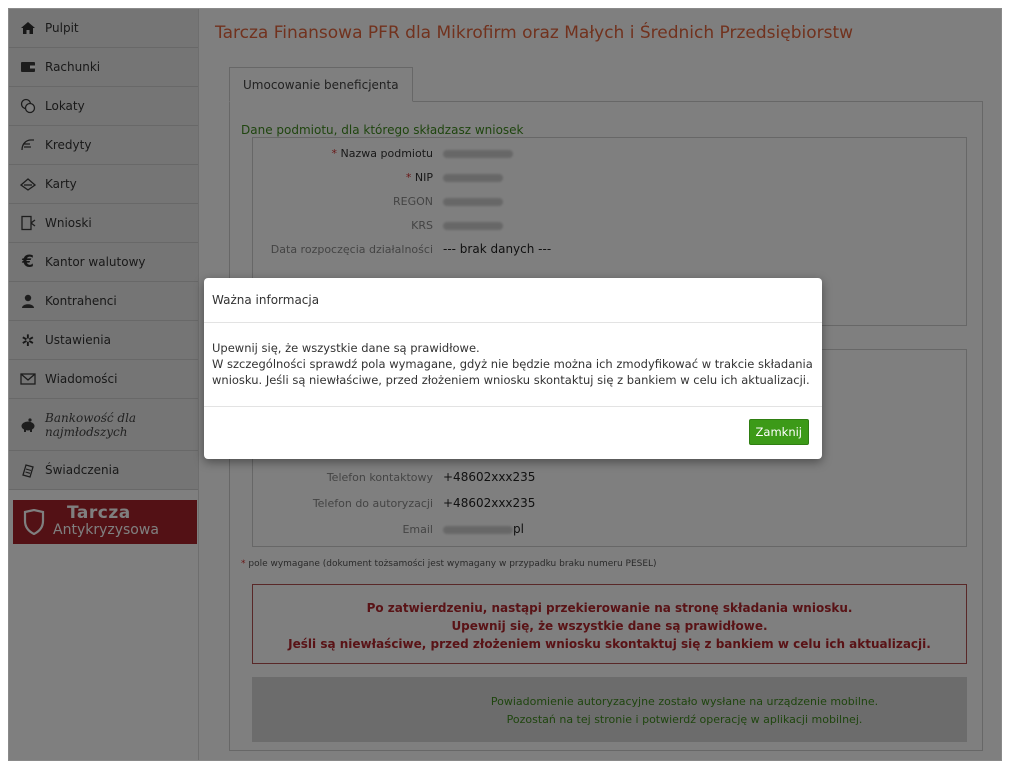 The height and width of the screenshot is (769, 1009). Describe the element at coordinates (266, 300) in the screenshot. I see `modal-title: Ważna informacja` at that location.